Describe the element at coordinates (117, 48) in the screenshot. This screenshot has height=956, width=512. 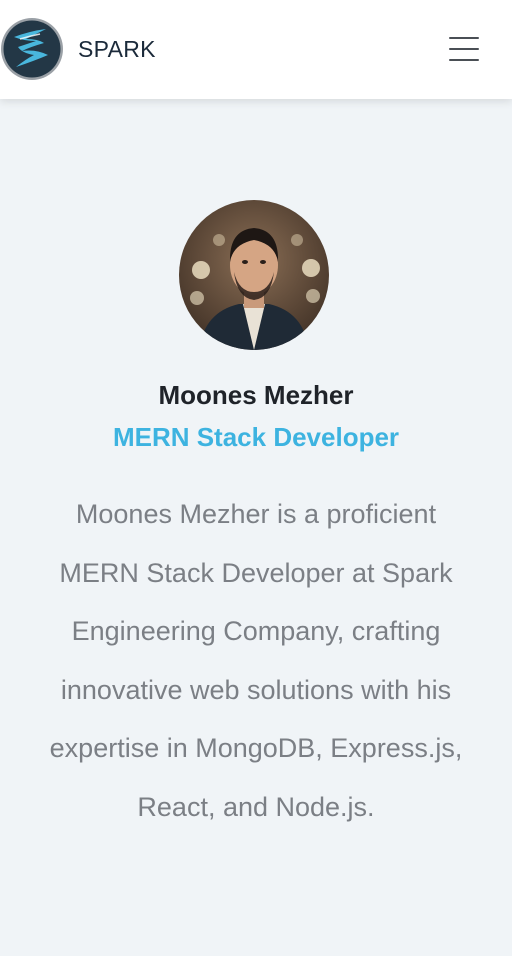
I see `brand-name: SPARK` at that location.